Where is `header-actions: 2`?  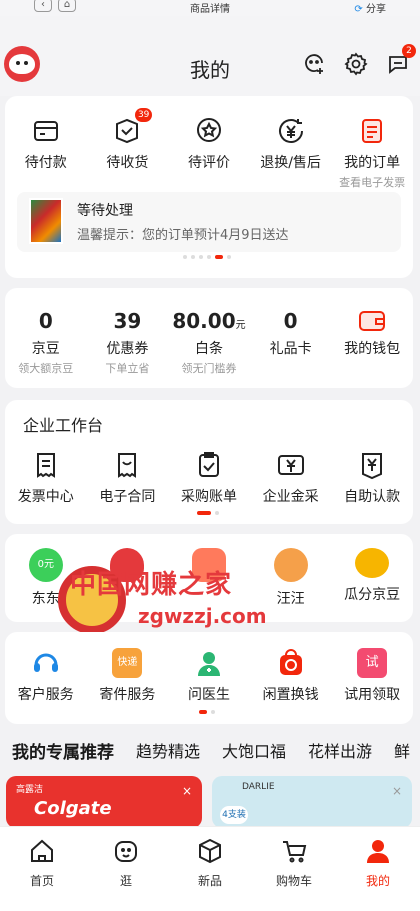 header-actions: 2 is located at coordinates (359, 60).